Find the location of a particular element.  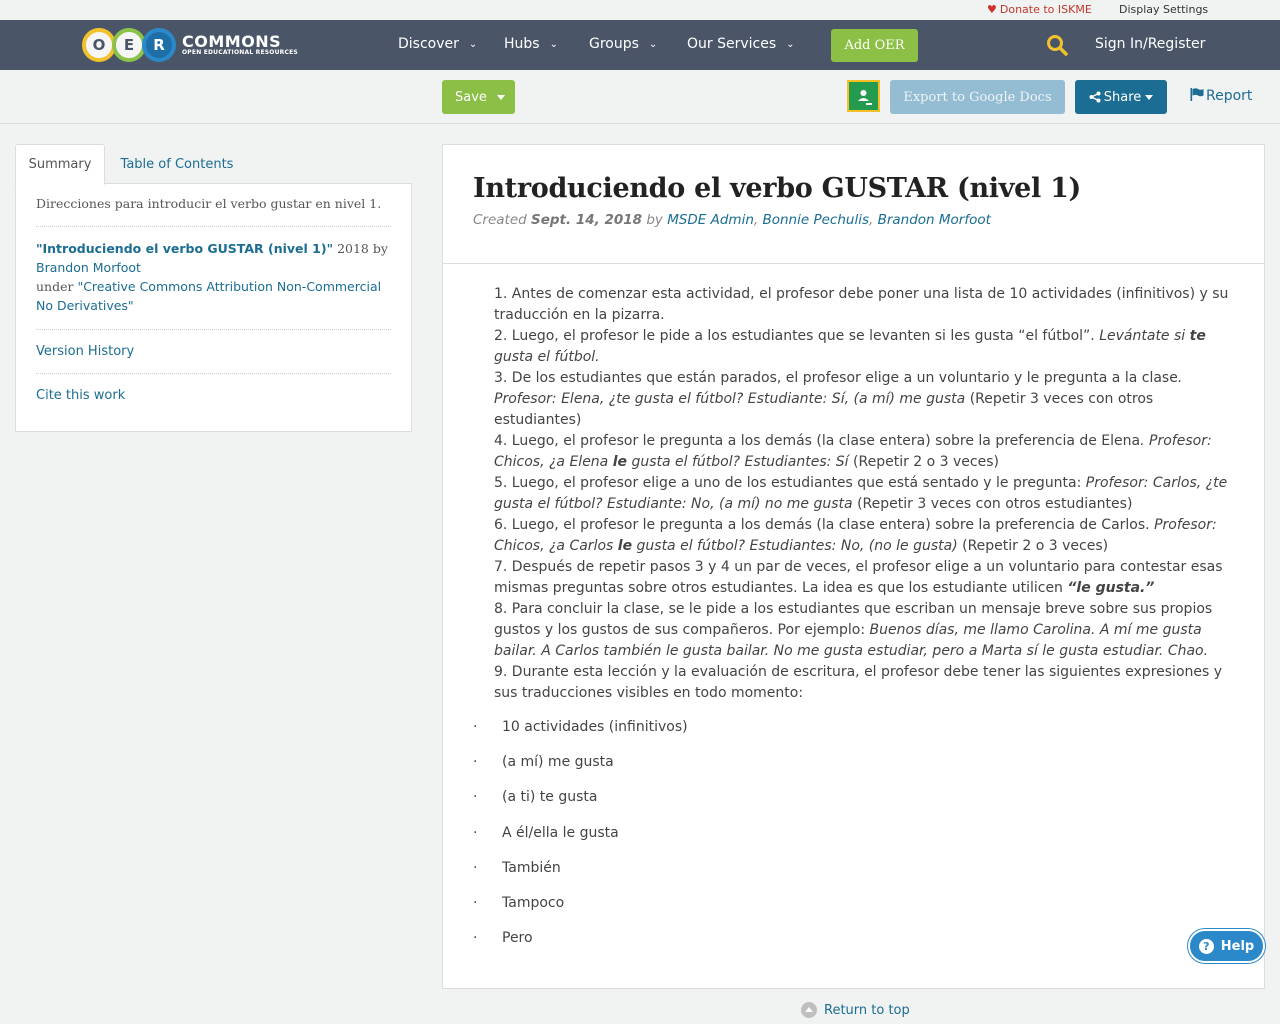

return-to-top-link: Return to top is located at coordinates (855, 1010).